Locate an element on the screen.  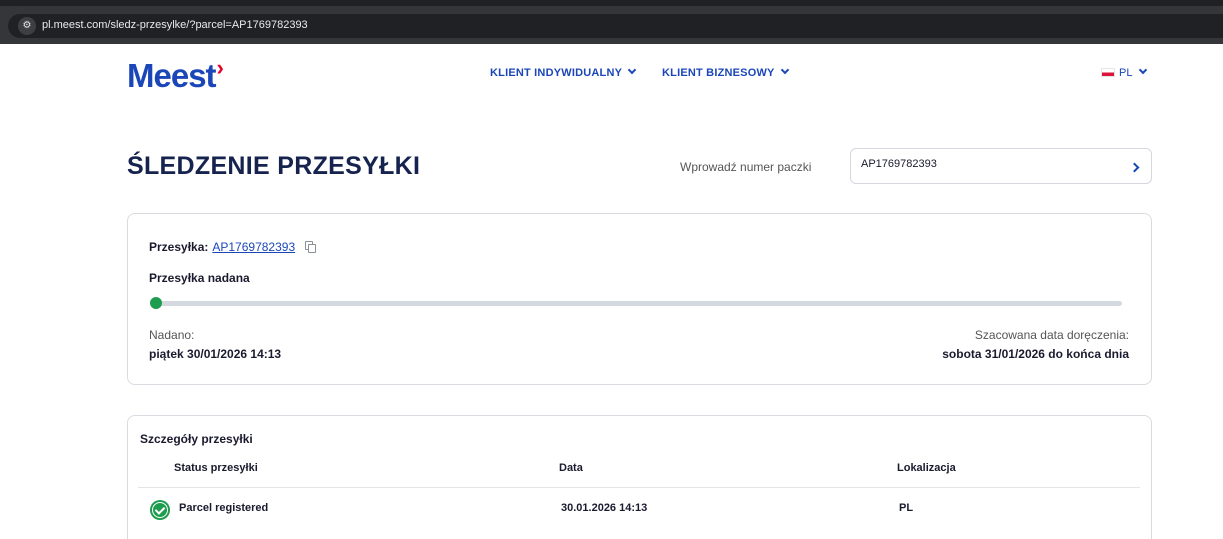
progress-track is located at coordinates (638, 303).